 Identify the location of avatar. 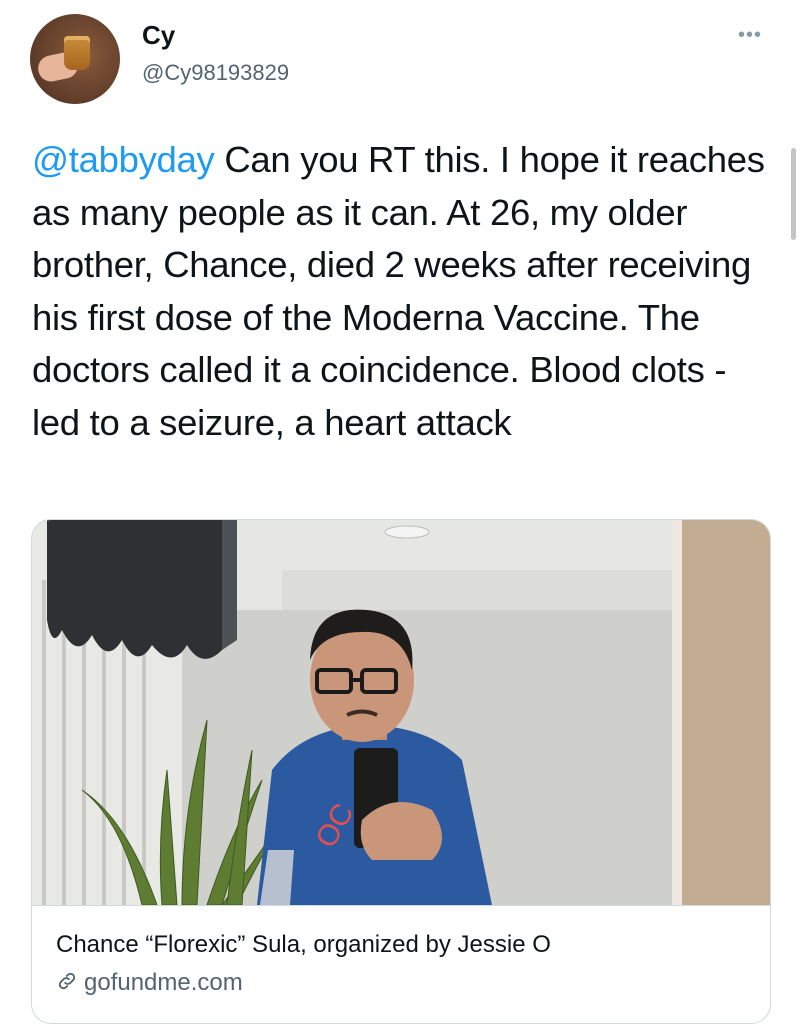
(75, 59).